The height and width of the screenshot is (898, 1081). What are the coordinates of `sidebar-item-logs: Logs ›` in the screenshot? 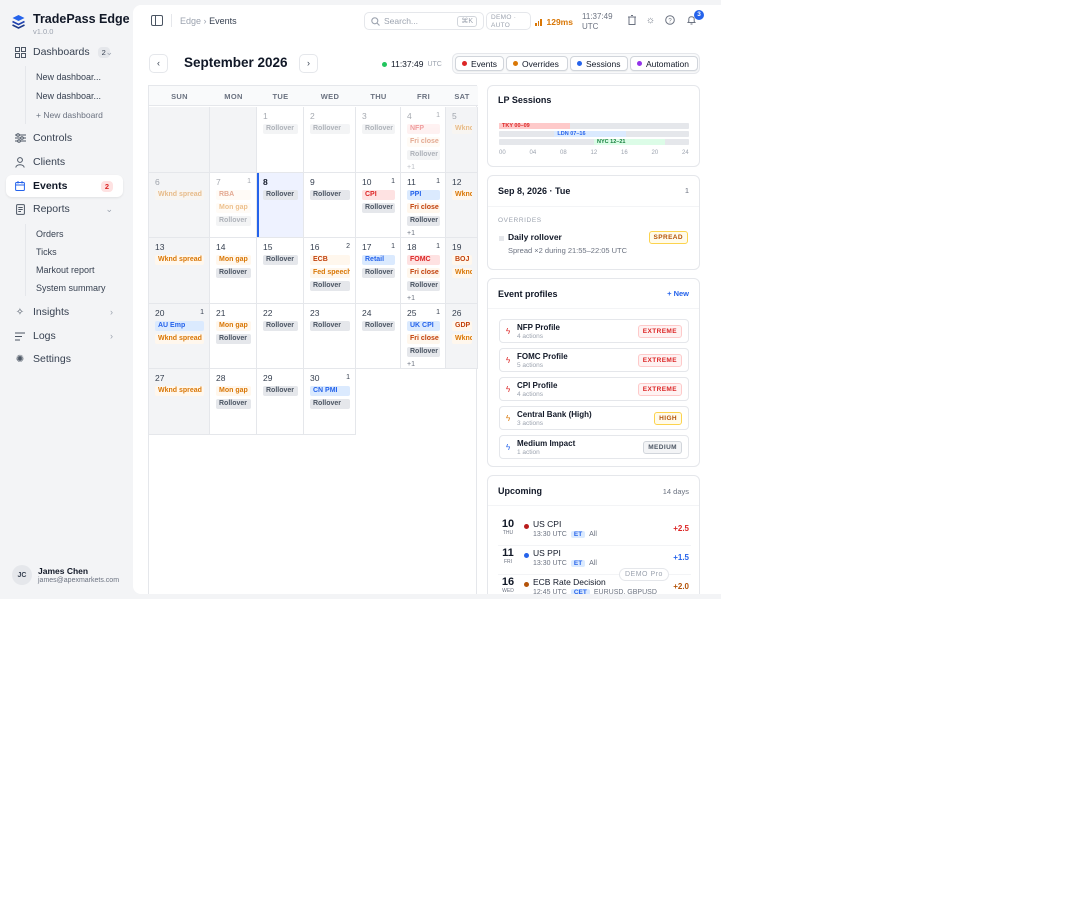 It's located at (64, 336).